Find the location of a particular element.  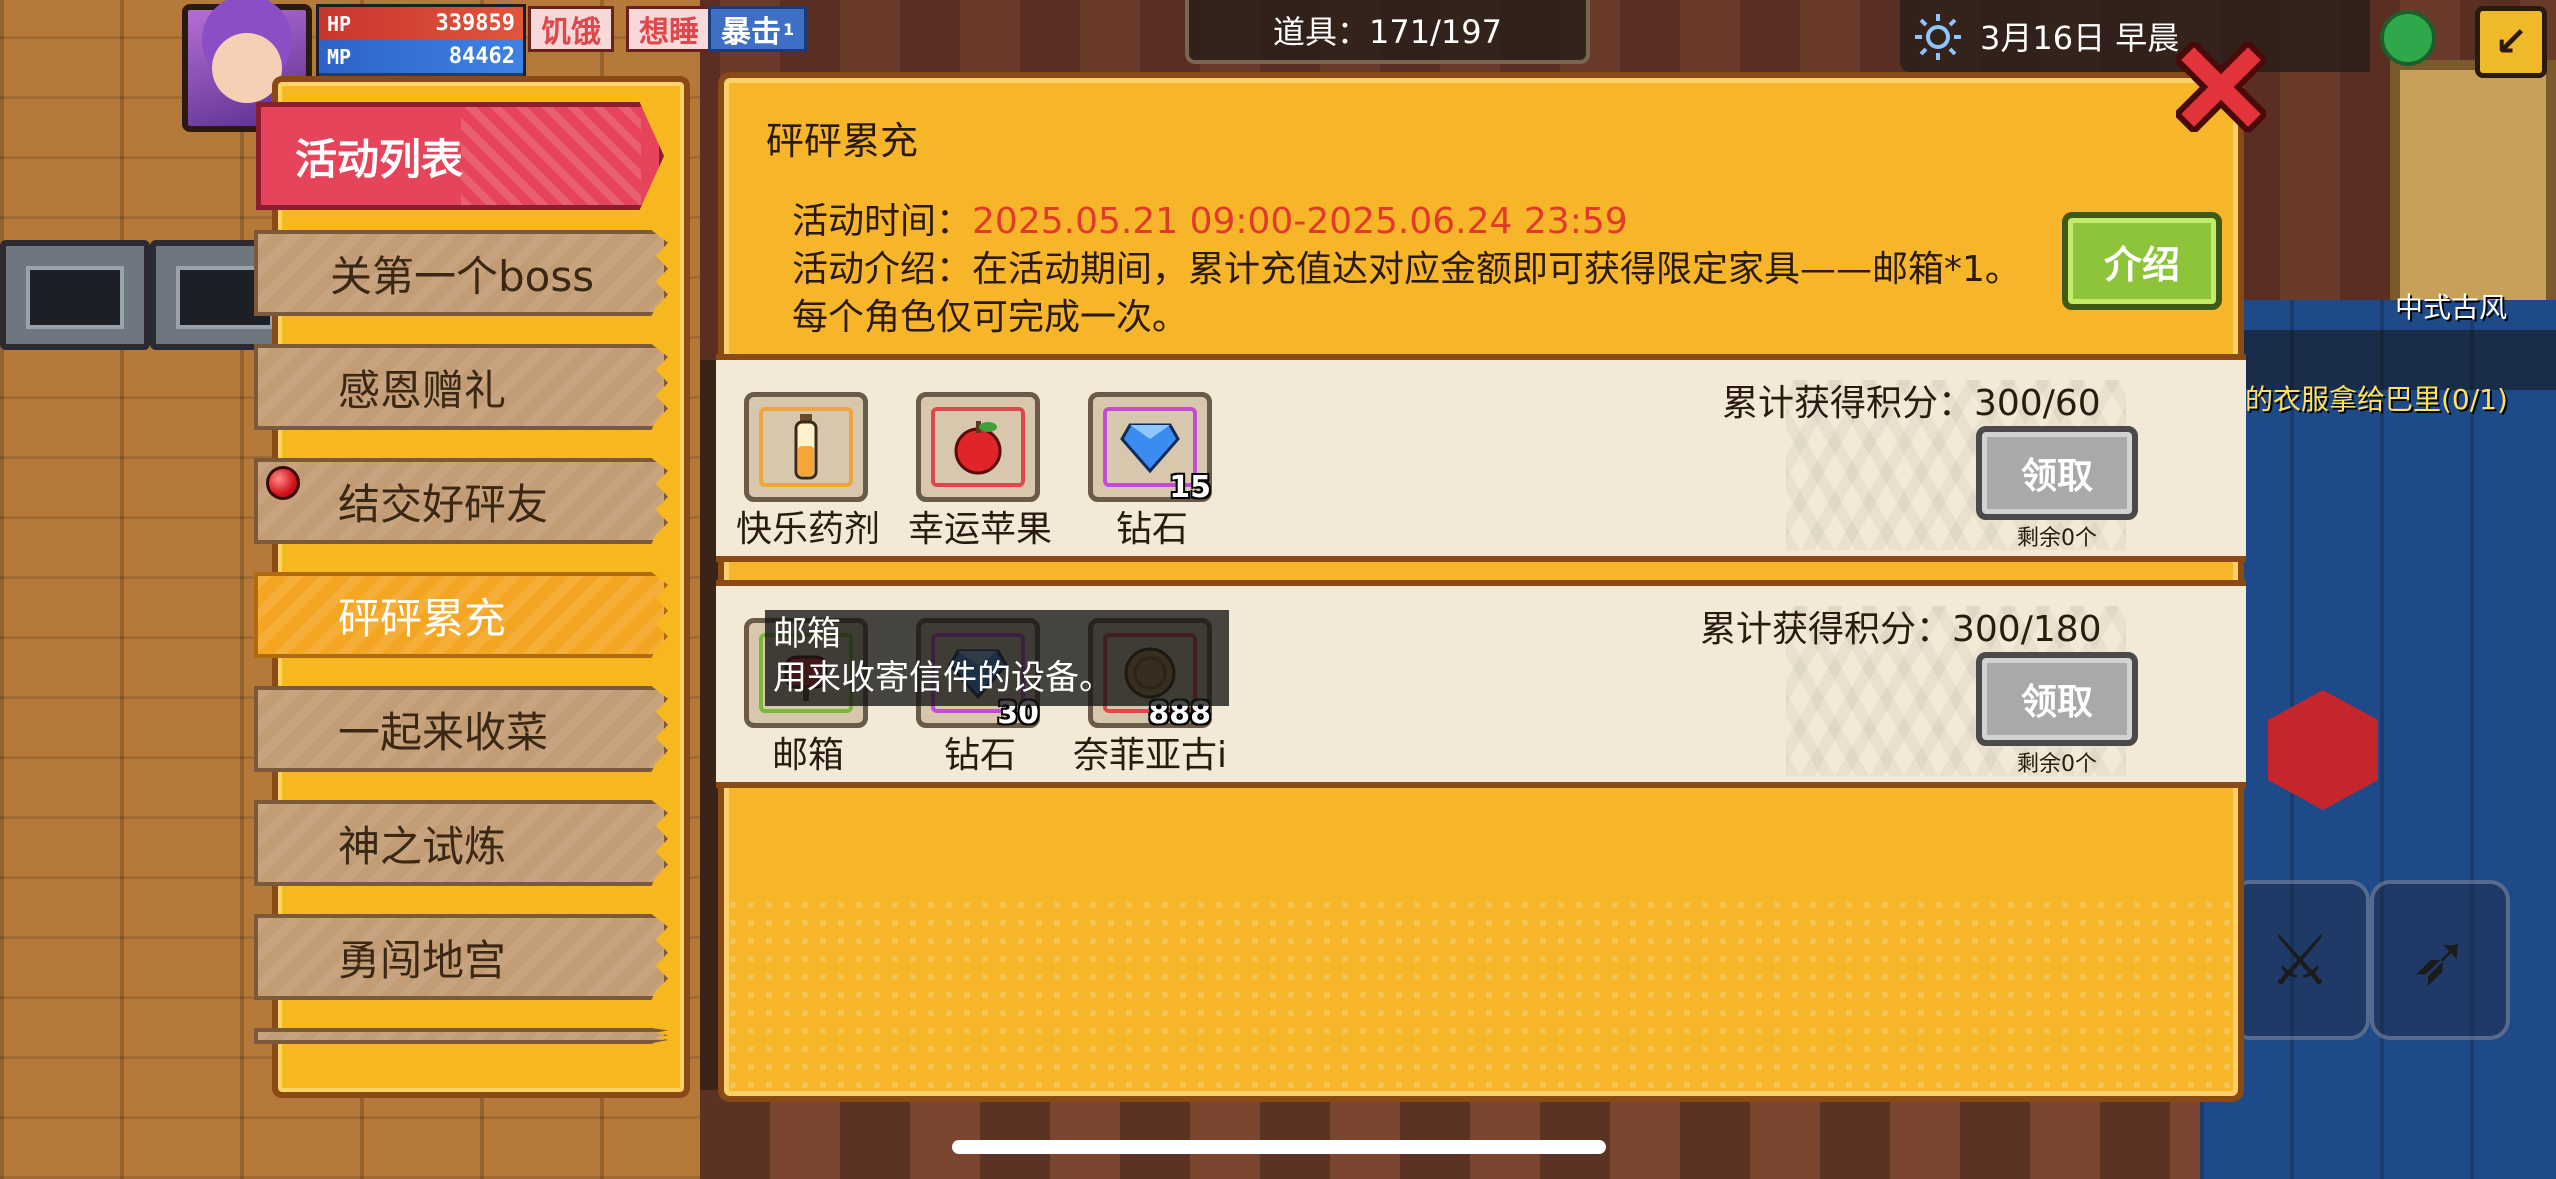

item-tooltip: 邮箱 用来收寄信件的设备。 is located at coordinates (997, 658).